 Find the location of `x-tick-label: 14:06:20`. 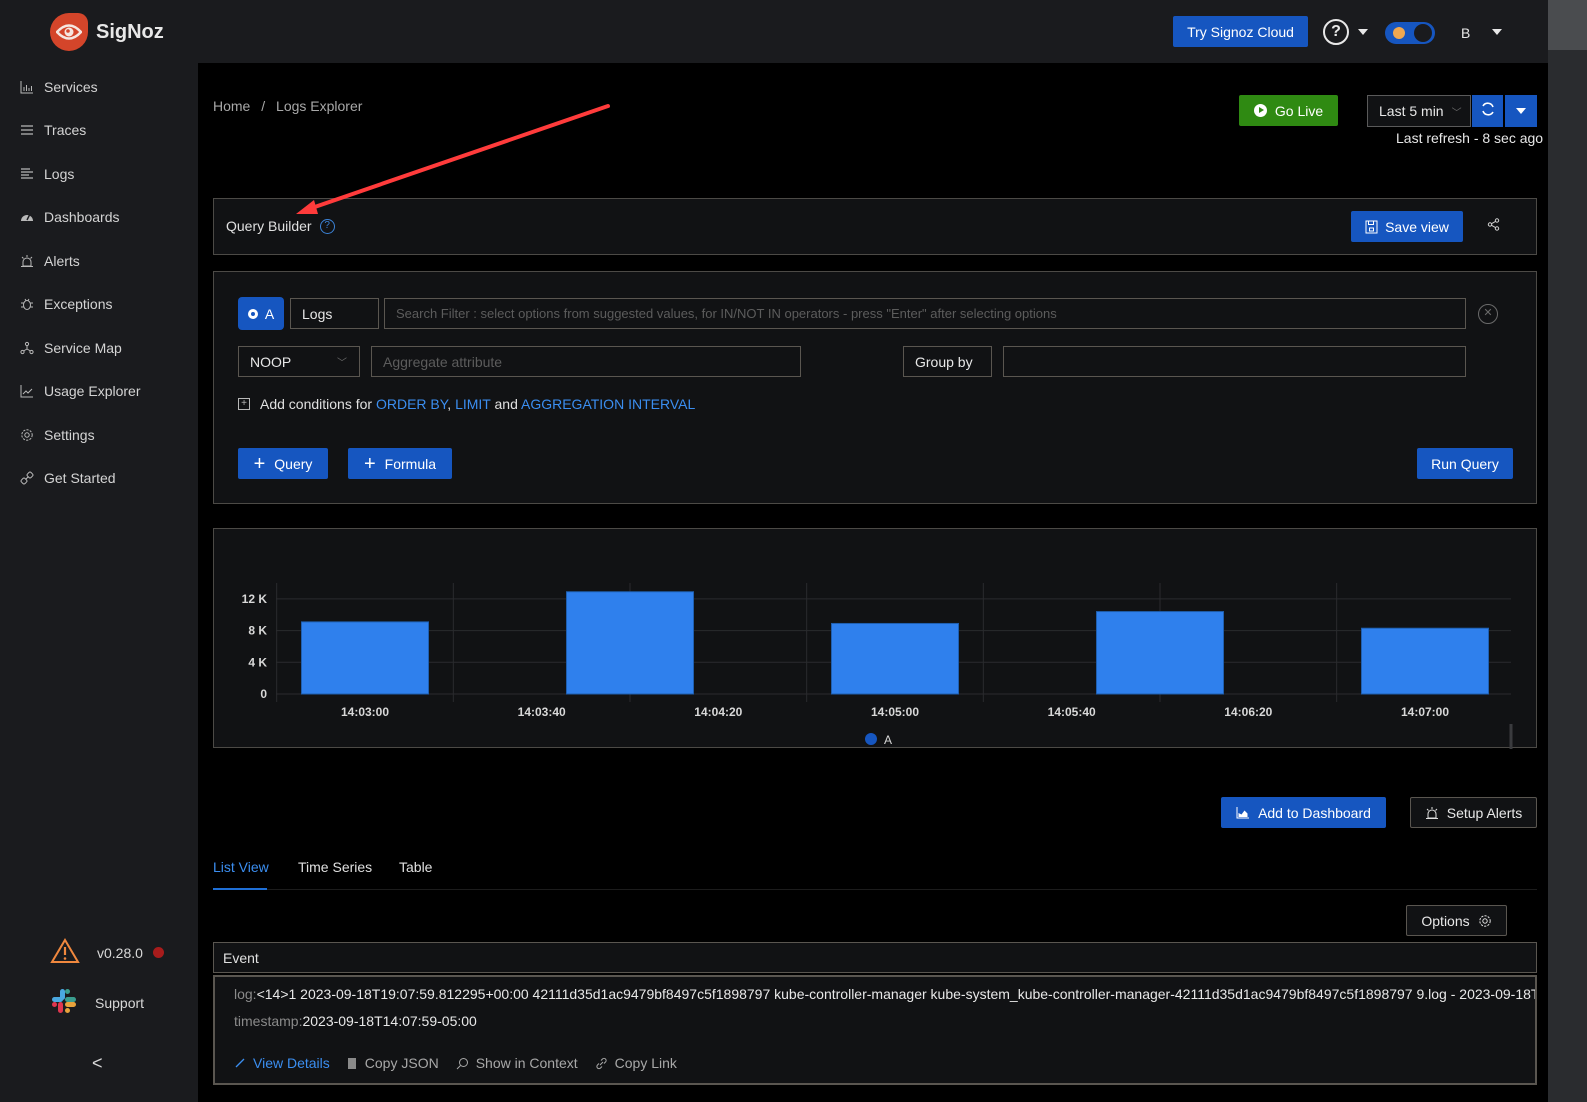

x-tick-label: 14:06:20 is located at coordinates (1248, 712).